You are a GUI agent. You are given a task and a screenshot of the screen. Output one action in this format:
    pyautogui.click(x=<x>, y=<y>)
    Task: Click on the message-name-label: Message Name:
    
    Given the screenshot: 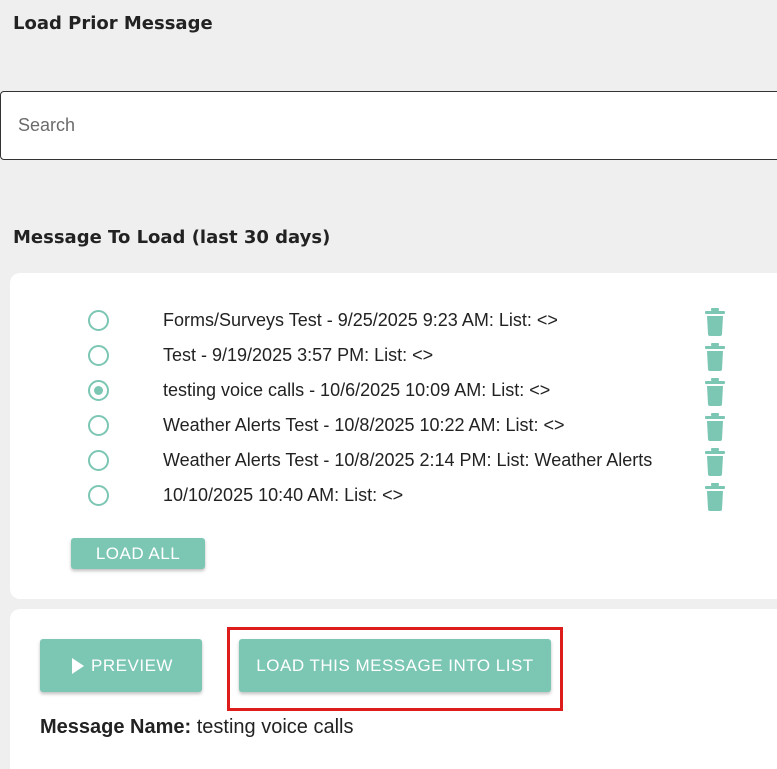 What is the action you would take?
    pyautogui.click(x=116, y=727)
    